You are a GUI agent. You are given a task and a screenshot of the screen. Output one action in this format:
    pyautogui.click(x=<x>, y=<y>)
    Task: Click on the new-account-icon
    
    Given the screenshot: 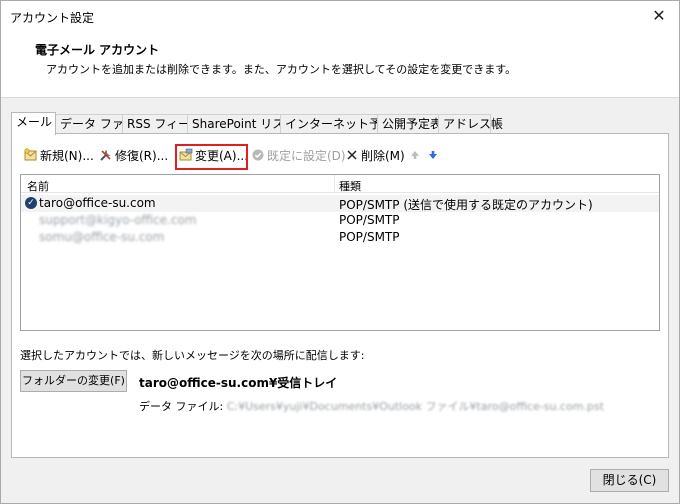 What is the action you would take?
    pyautogui.click(x=31, y=155)
    